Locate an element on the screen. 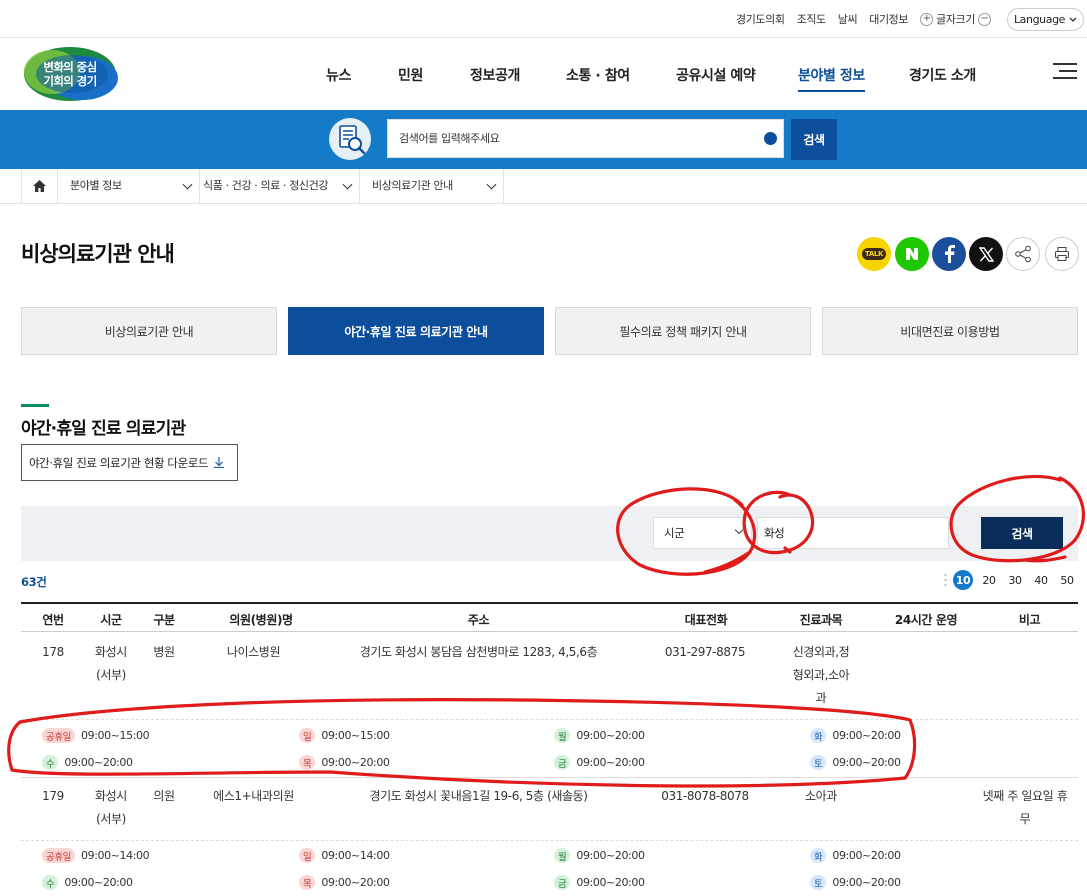 The width and height of the screenshot is (1087, 896). keyword-value: 화성 is located at coordinates (774, 533).